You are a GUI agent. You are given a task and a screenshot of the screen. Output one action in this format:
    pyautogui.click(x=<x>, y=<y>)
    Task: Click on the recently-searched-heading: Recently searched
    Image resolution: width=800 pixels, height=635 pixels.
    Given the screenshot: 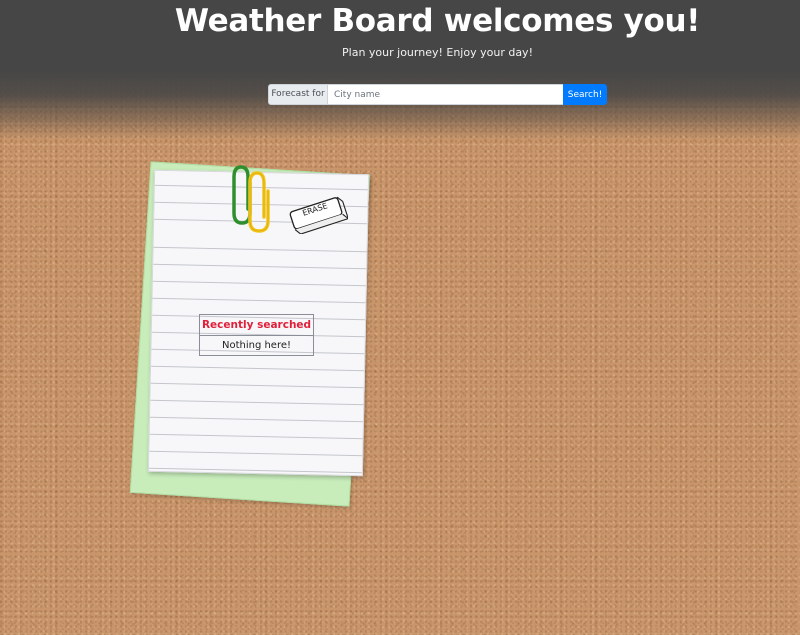 What is the action you would take?
    pyautogui.click(x=256, y=325)
    